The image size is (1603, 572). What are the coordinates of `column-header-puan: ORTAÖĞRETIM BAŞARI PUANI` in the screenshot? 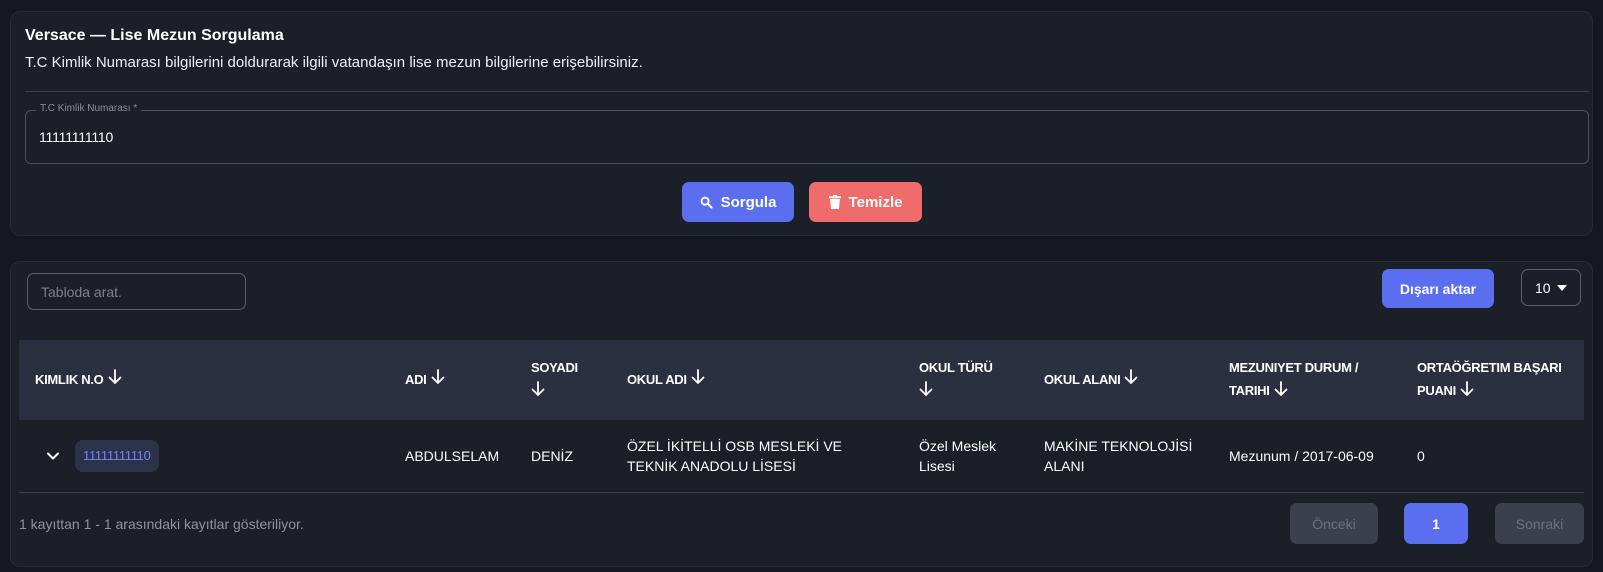 It's located at (1492, 380).